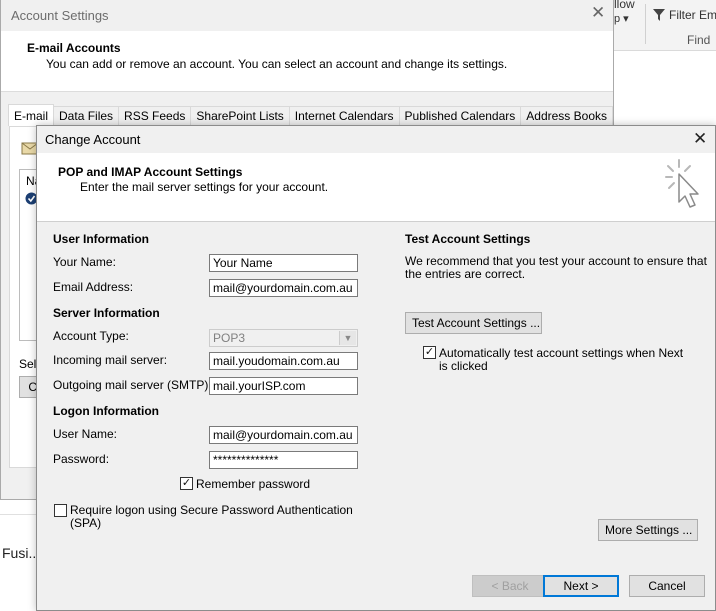 Image resolution: width=716 pixels, height=611 pixels. I want to click on follow-up-dropdown: p ▾, so click(621, 18).